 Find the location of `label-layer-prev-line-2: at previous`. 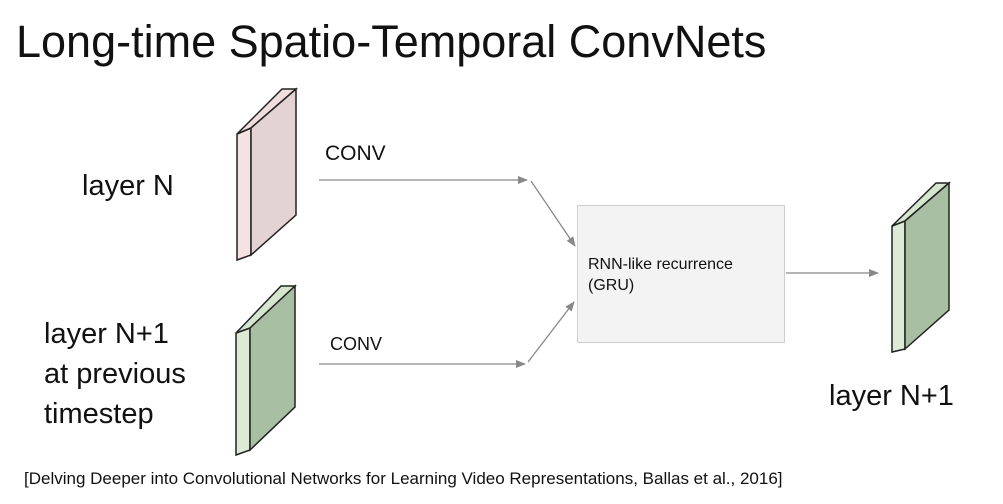

label-layer-prev-line-2: at previous is located at coordinates (115, 374).